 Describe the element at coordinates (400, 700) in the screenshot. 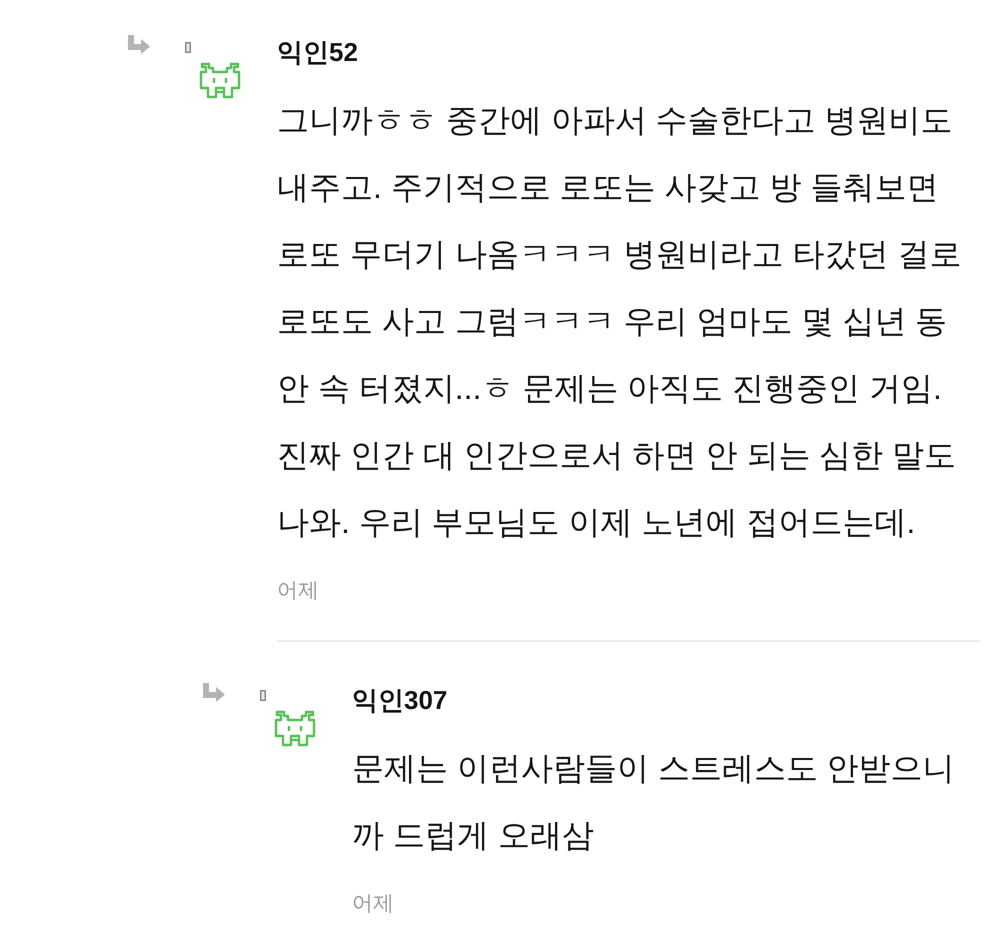

I see `username: 익인307` at that location.